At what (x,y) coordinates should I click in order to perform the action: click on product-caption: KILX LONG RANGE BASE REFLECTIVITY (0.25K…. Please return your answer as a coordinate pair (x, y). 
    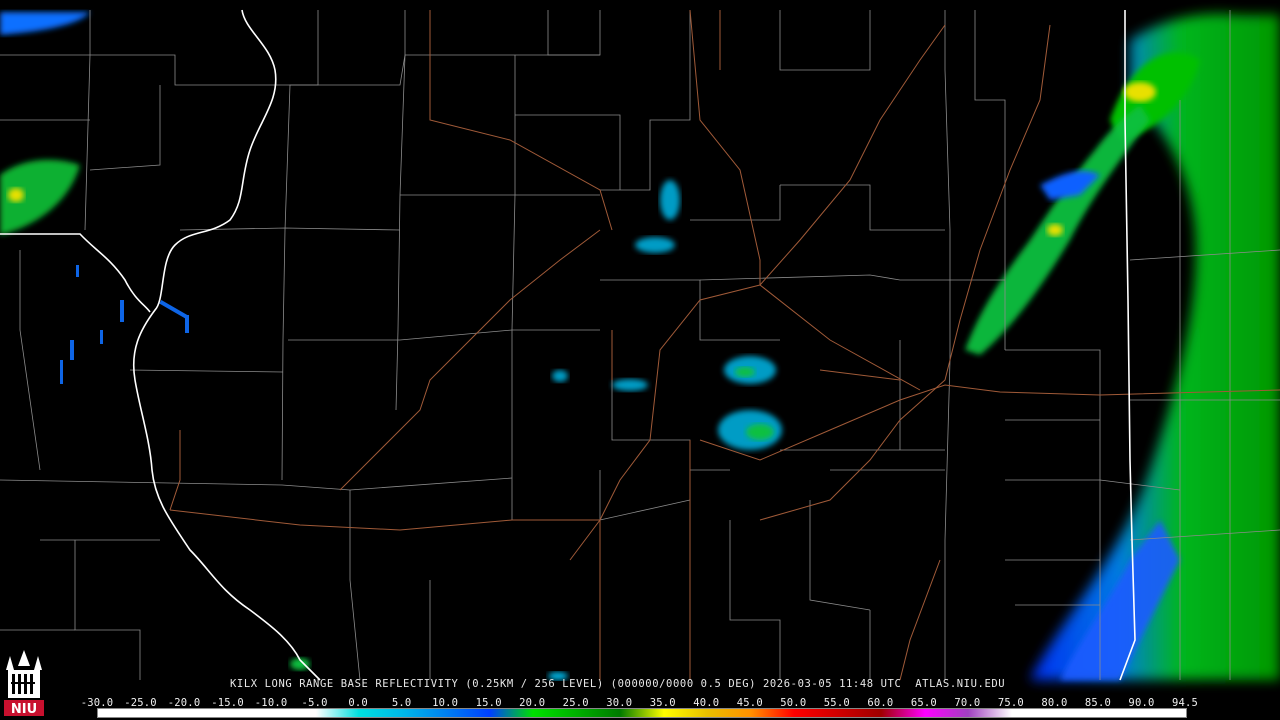
    Looking at the image, I should click on (618, 684).